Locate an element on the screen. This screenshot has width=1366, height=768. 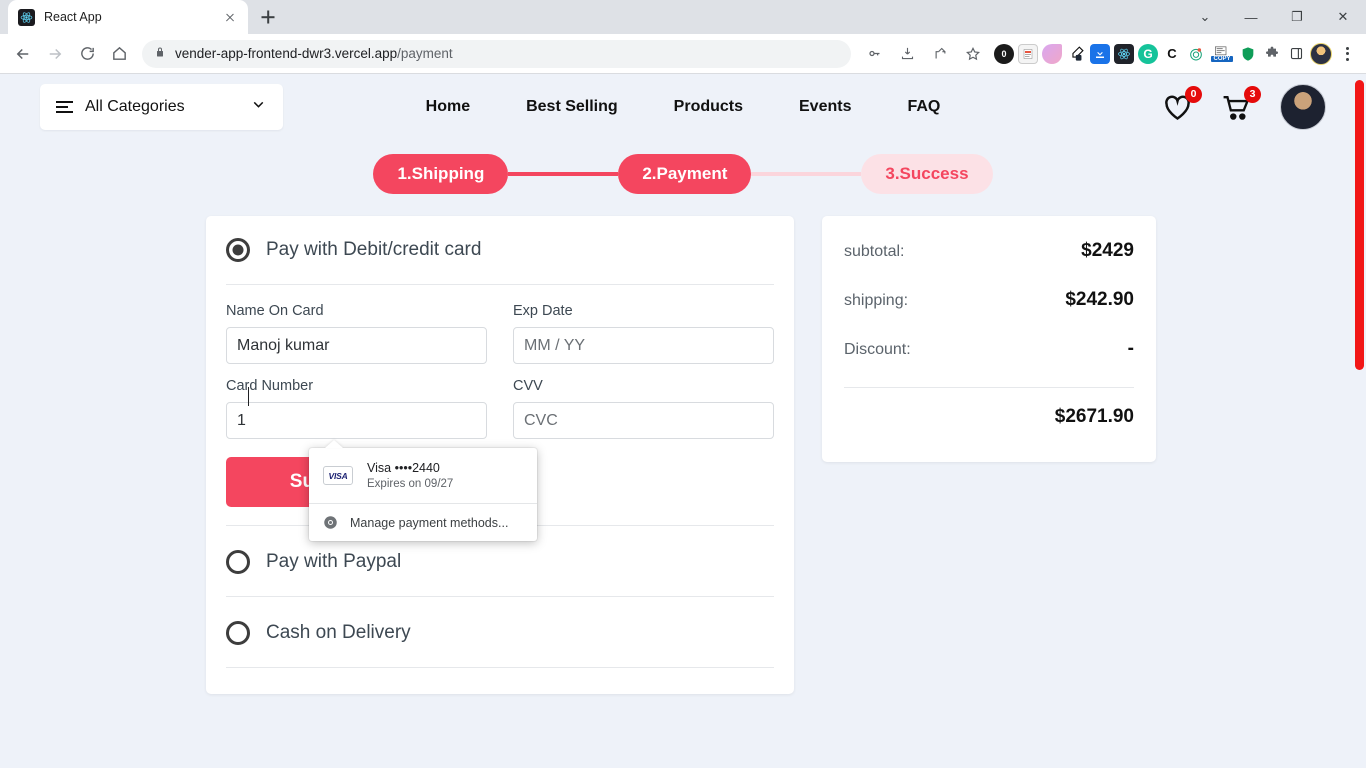
c-extension-icon: C is located at coordinates (1172, 53).